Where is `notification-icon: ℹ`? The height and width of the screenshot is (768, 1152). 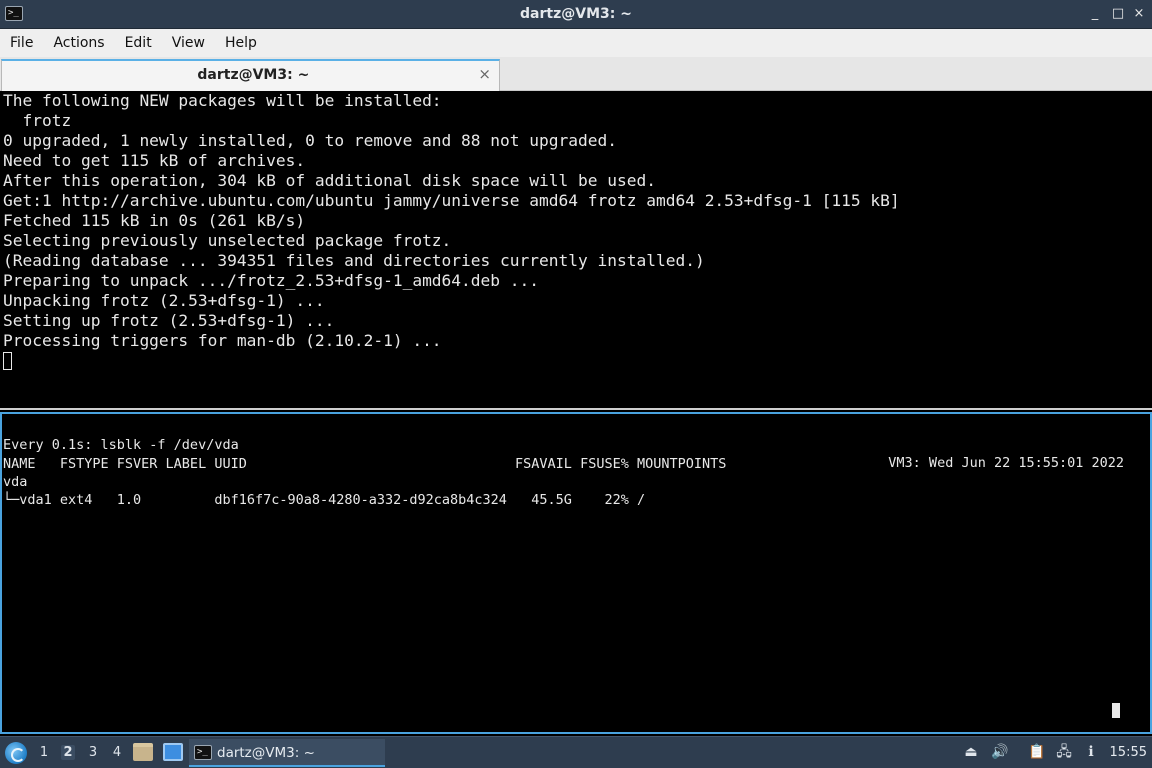
notification-icon: ℹ is located at coordinates (1091, 752).